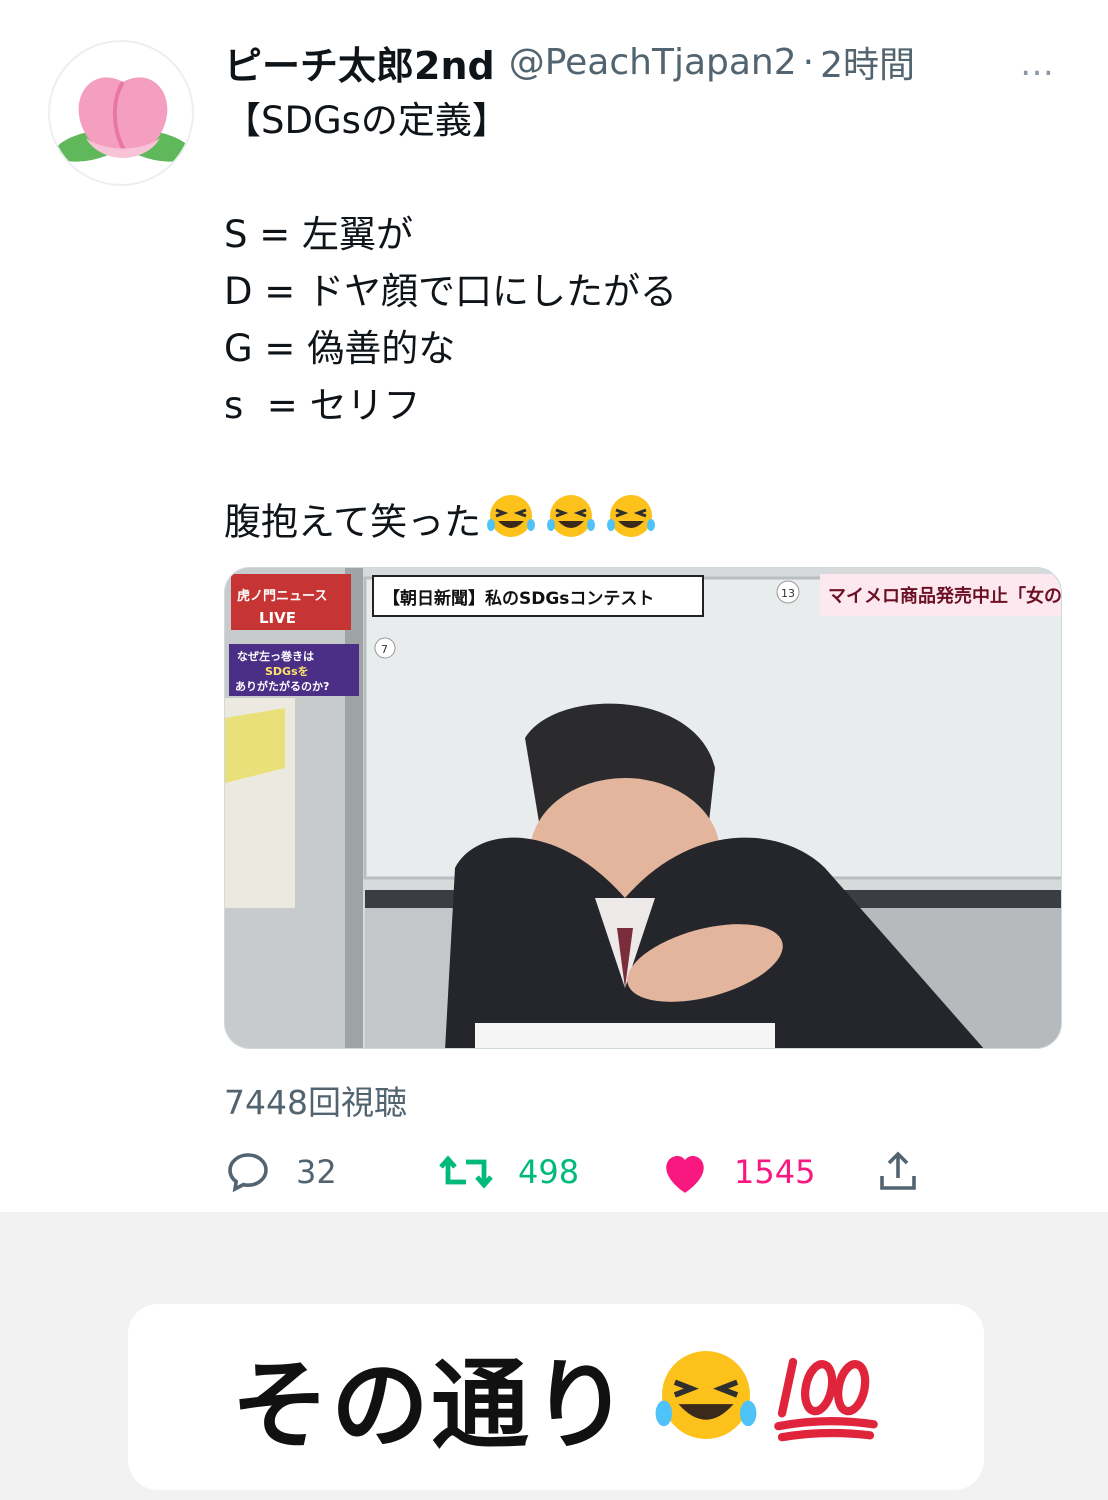  Describe the element at coordinates (315, 1102) in the screenshot. I see `view-count: 7448回視聴` at that location.